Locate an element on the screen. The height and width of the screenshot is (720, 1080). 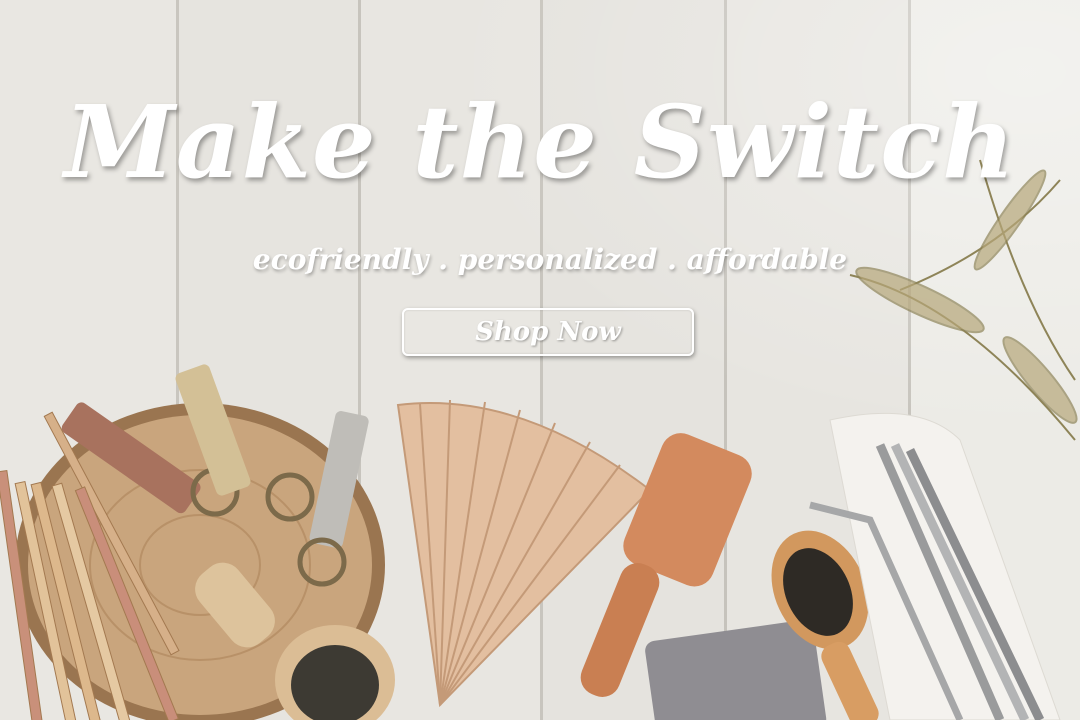
dried-grass-decoration is located at coordinates (963, 300).